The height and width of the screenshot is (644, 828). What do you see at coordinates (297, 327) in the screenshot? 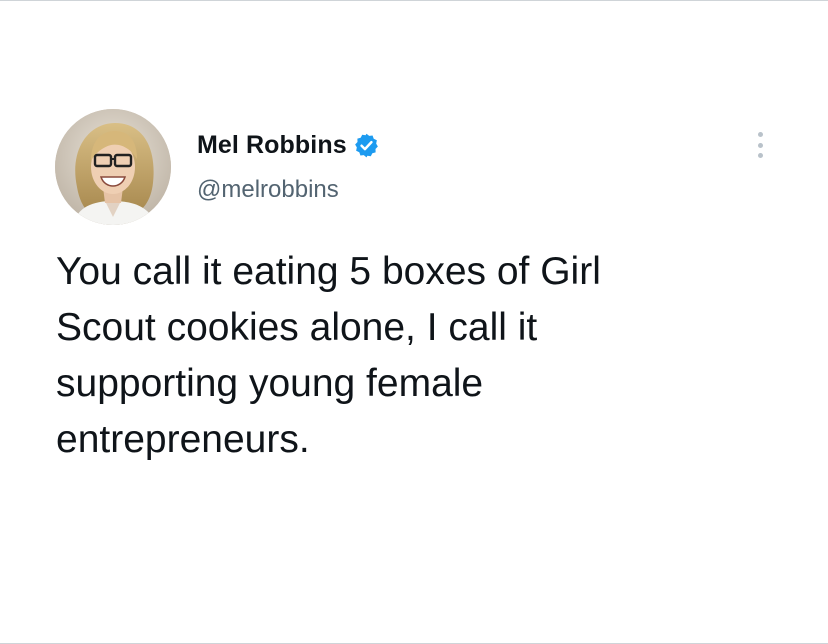
I see `tweet-text-line: Scout cookies alone, I call it` at bounding box center [297, 327].